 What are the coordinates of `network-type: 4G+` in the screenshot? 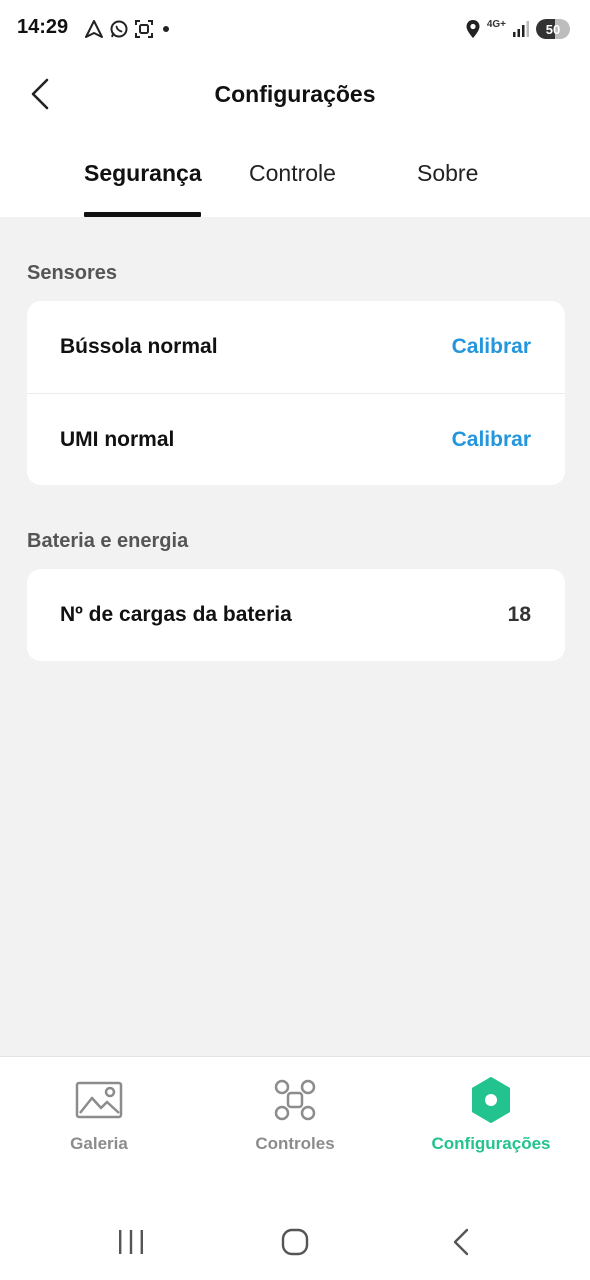 It's located at (496, 24).